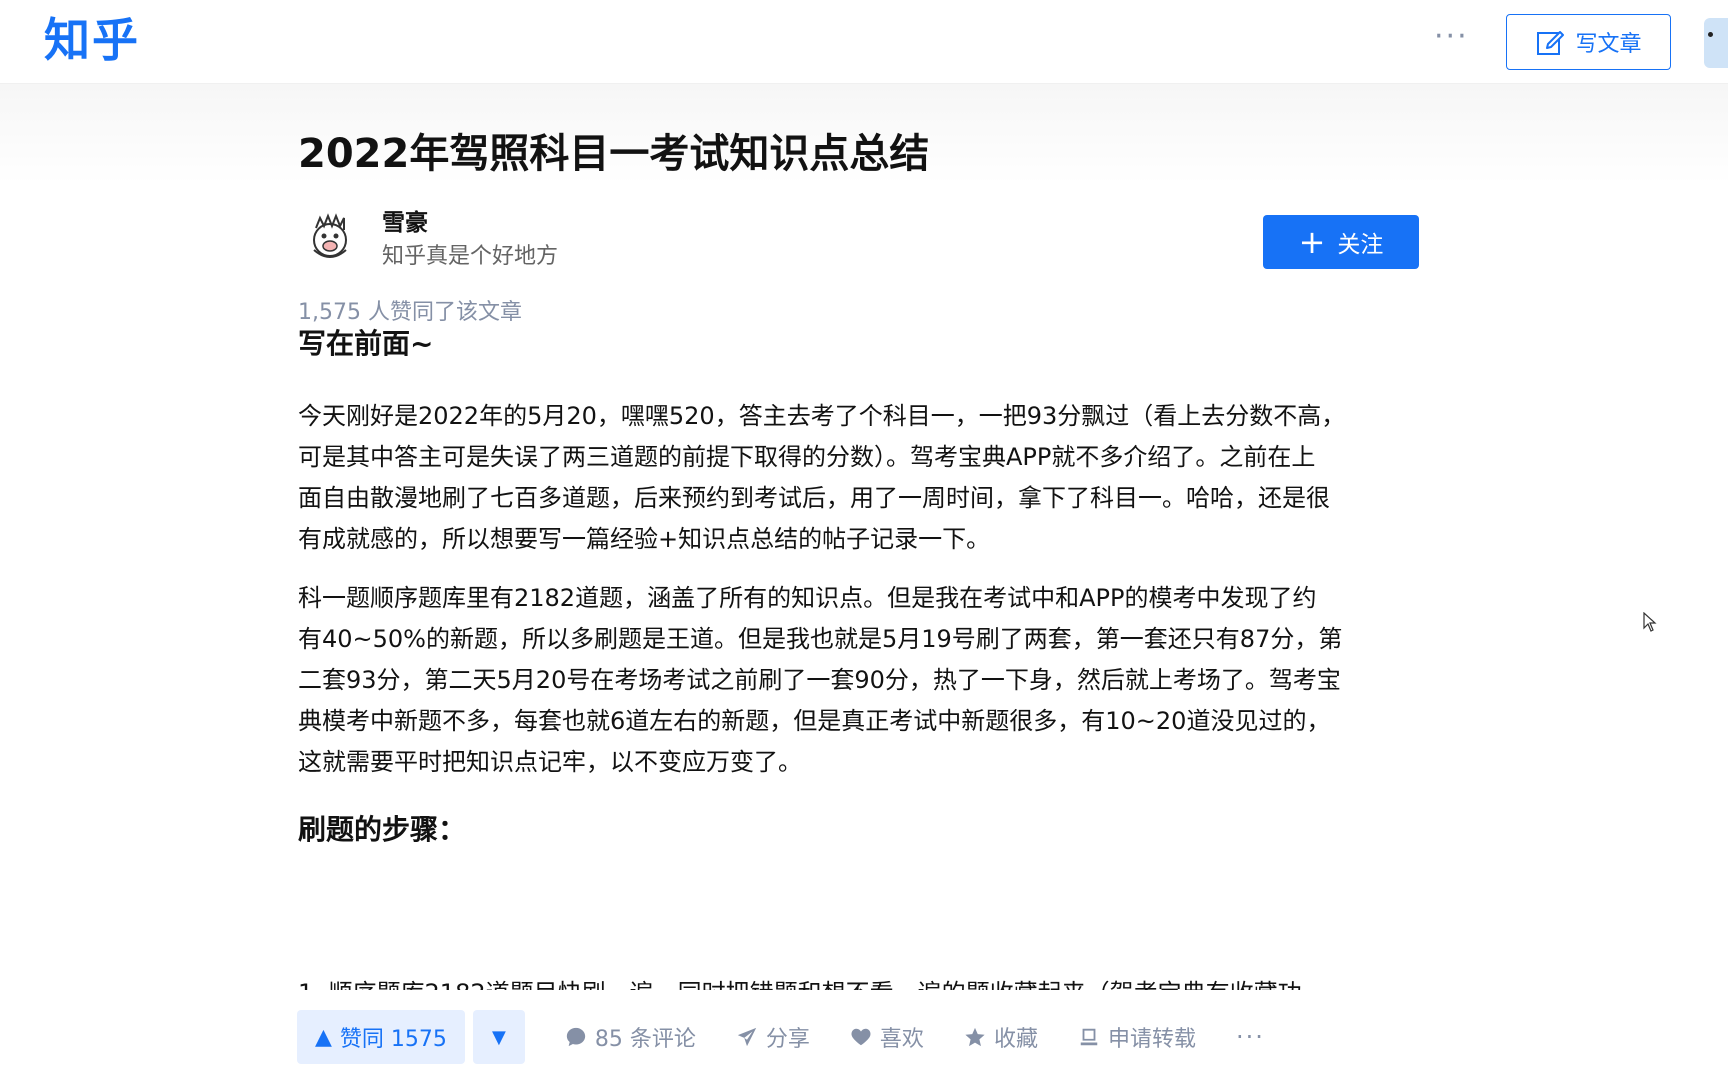 The height and width of the screenshot is (1080, 1728). I want to click on paragraph-line: 有成就感的，所以想要写一篇经验+知识点总结的帖子记录一下。, so click(644, 539).